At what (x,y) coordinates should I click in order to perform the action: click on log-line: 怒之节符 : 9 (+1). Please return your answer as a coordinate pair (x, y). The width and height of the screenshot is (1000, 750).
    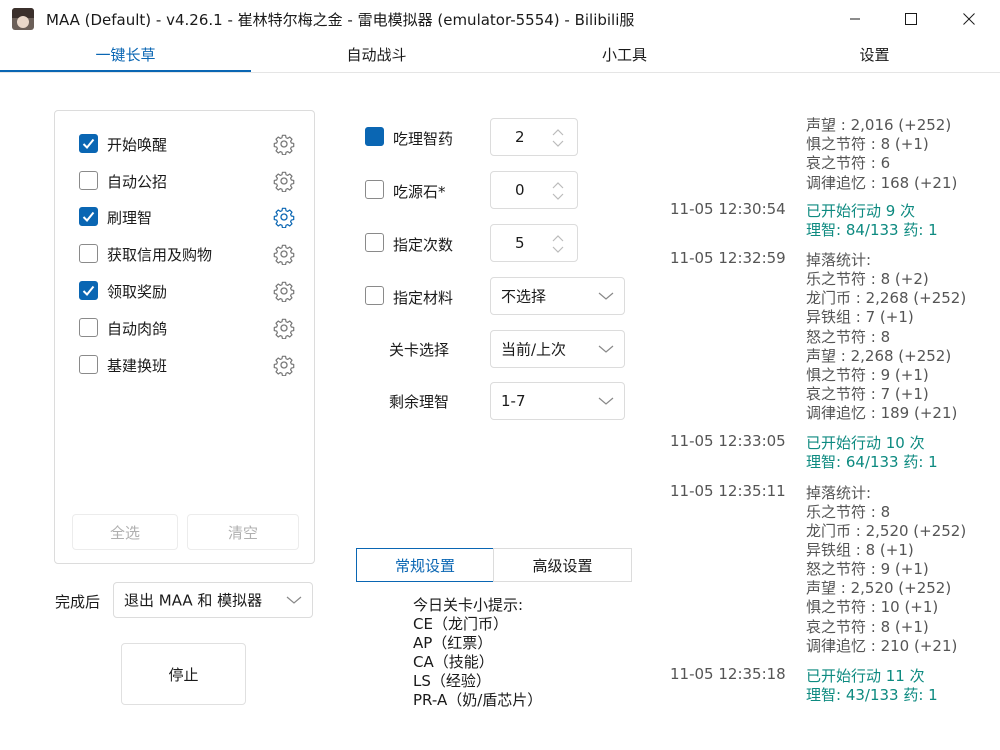
    Looking at the image, I should click on (867, 569).